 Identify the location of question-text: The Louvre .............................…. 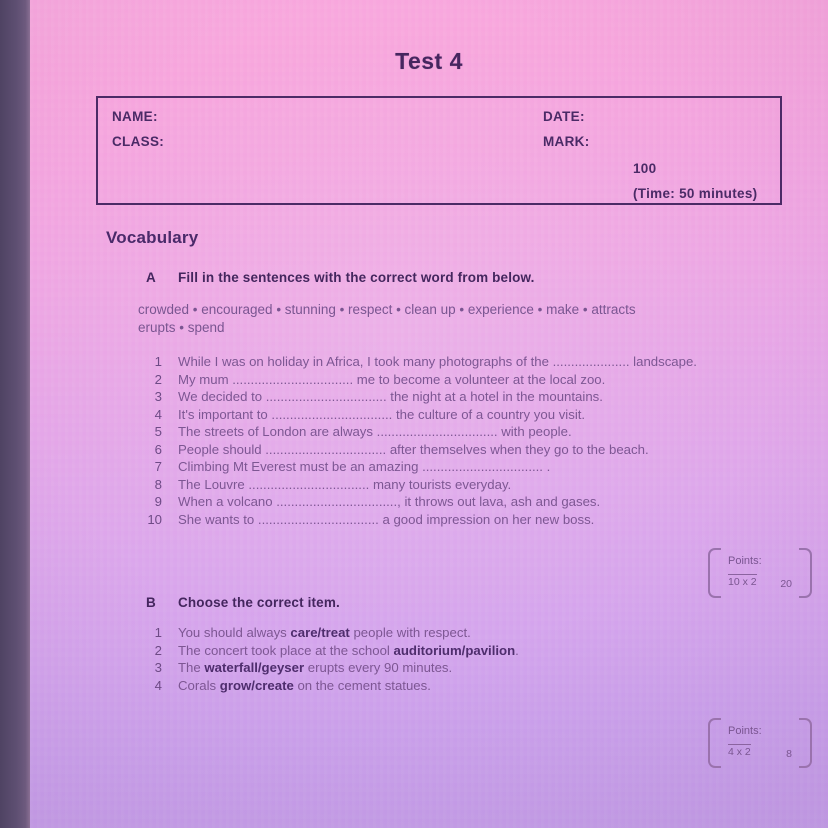
(345, 484).